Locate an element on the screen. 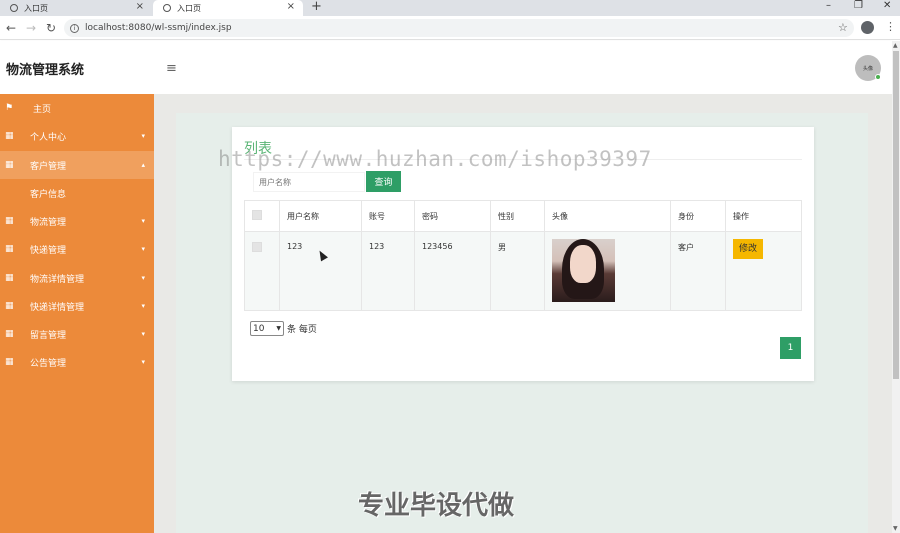 This screenshot has width=900, height=533. sidebar-item-logistics-detail: ▦ 物流详情管理 ▾ is located at coordinates (77, 278).